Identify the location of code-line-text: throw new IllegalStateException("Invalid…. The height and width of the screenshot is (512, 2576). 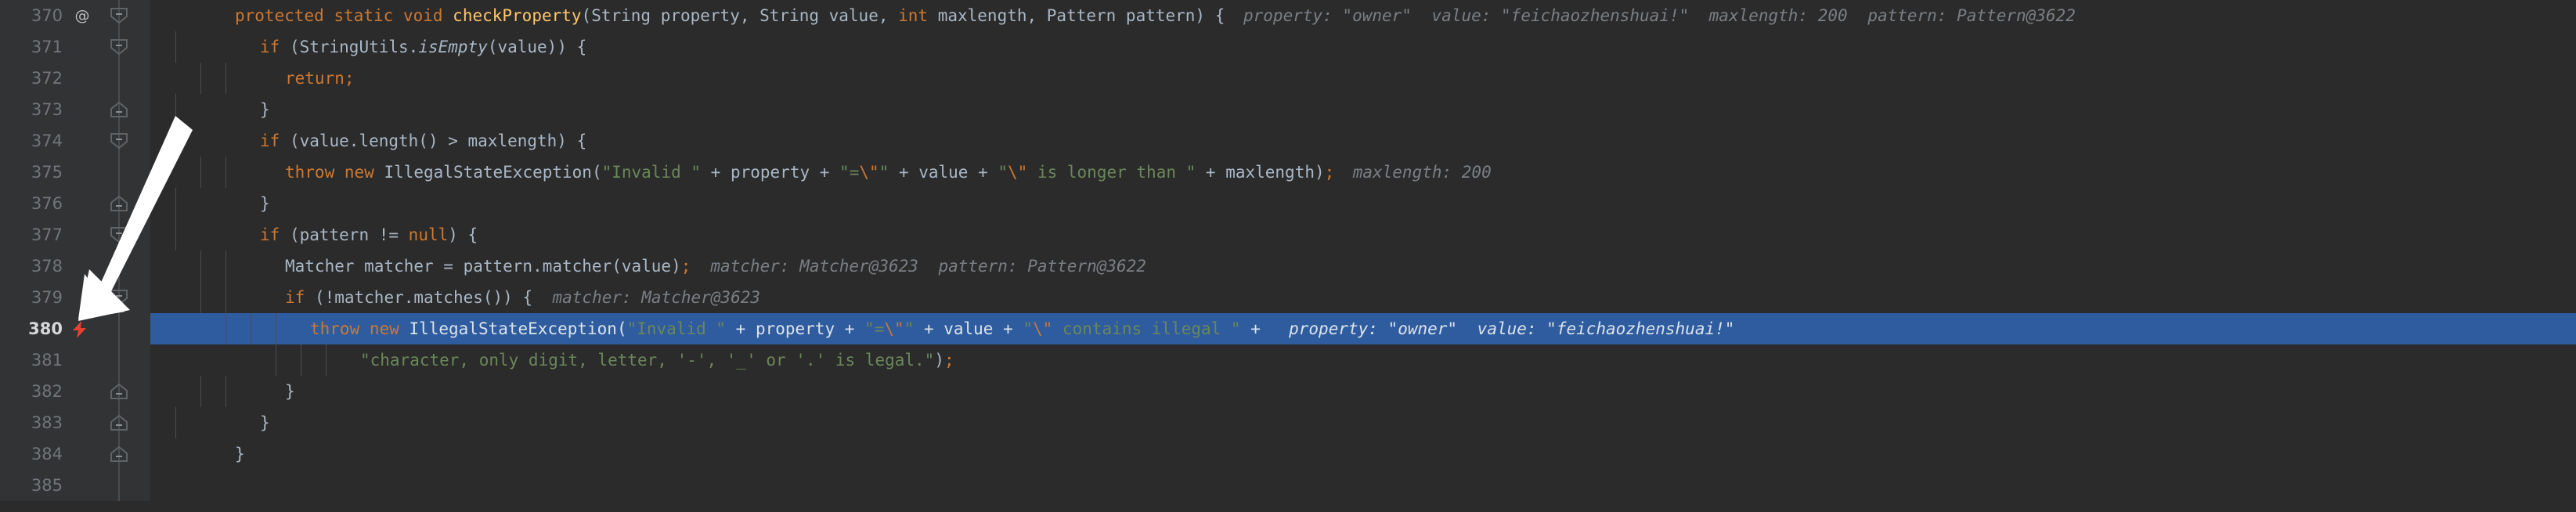
(790, 328).